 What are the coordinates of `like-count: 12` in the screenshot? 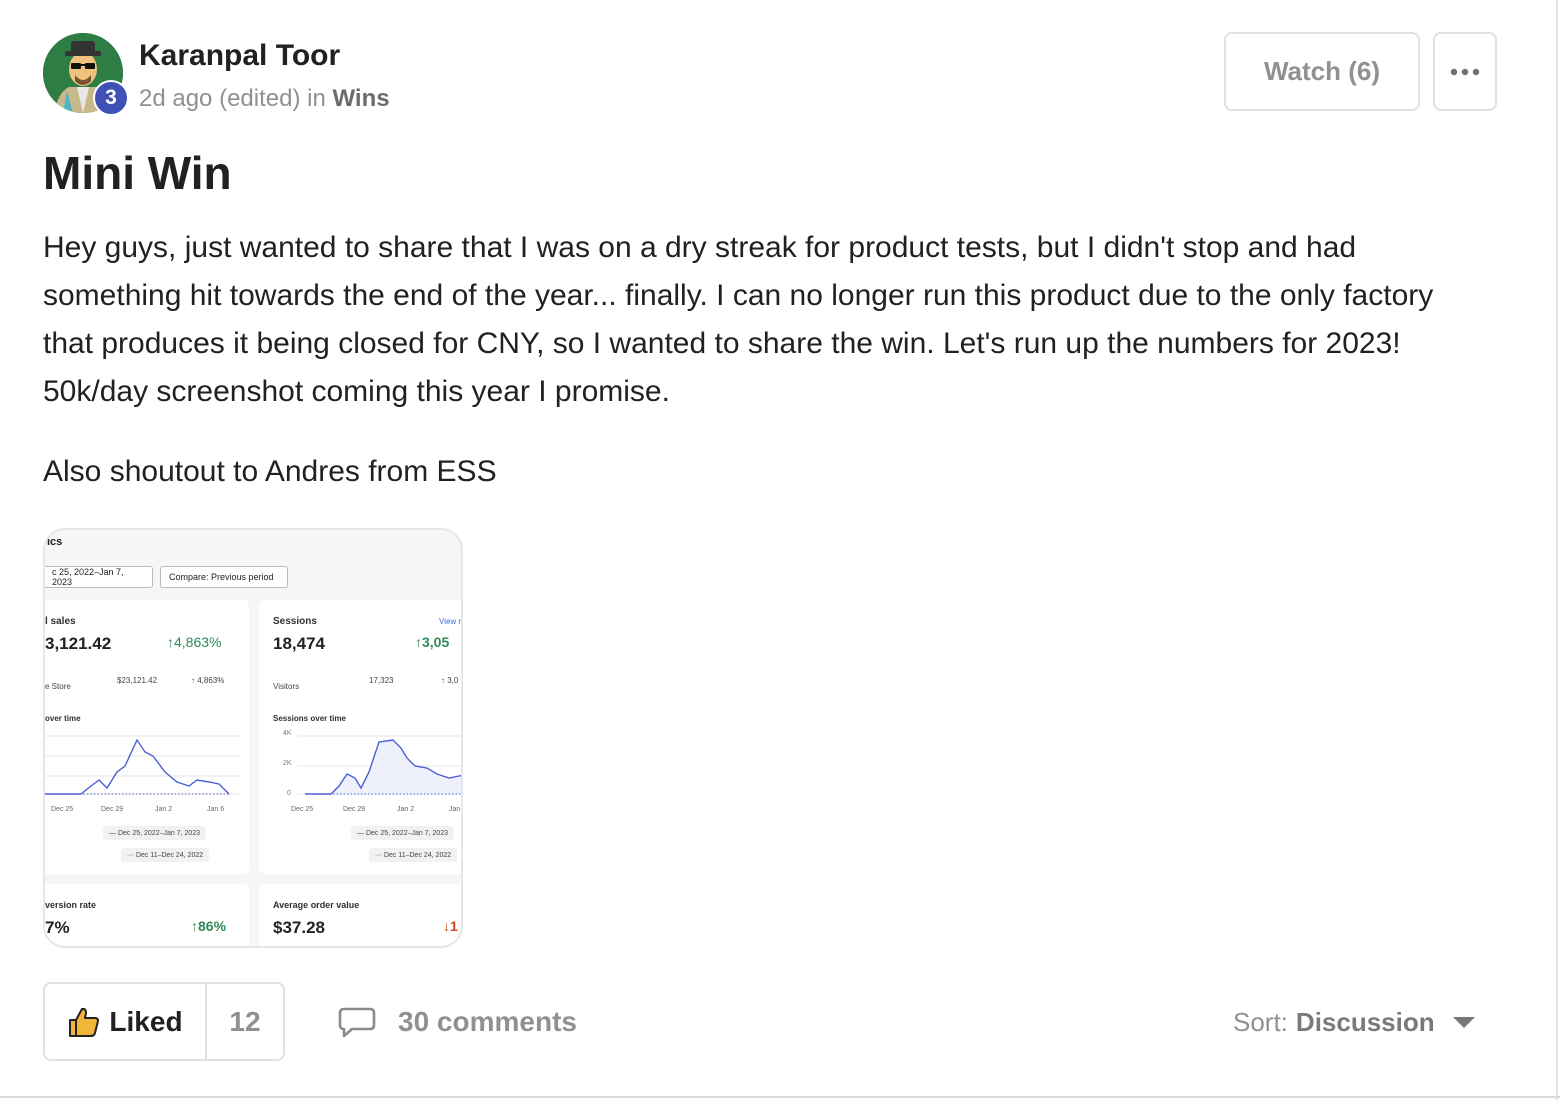 It's located at (245, 1021).